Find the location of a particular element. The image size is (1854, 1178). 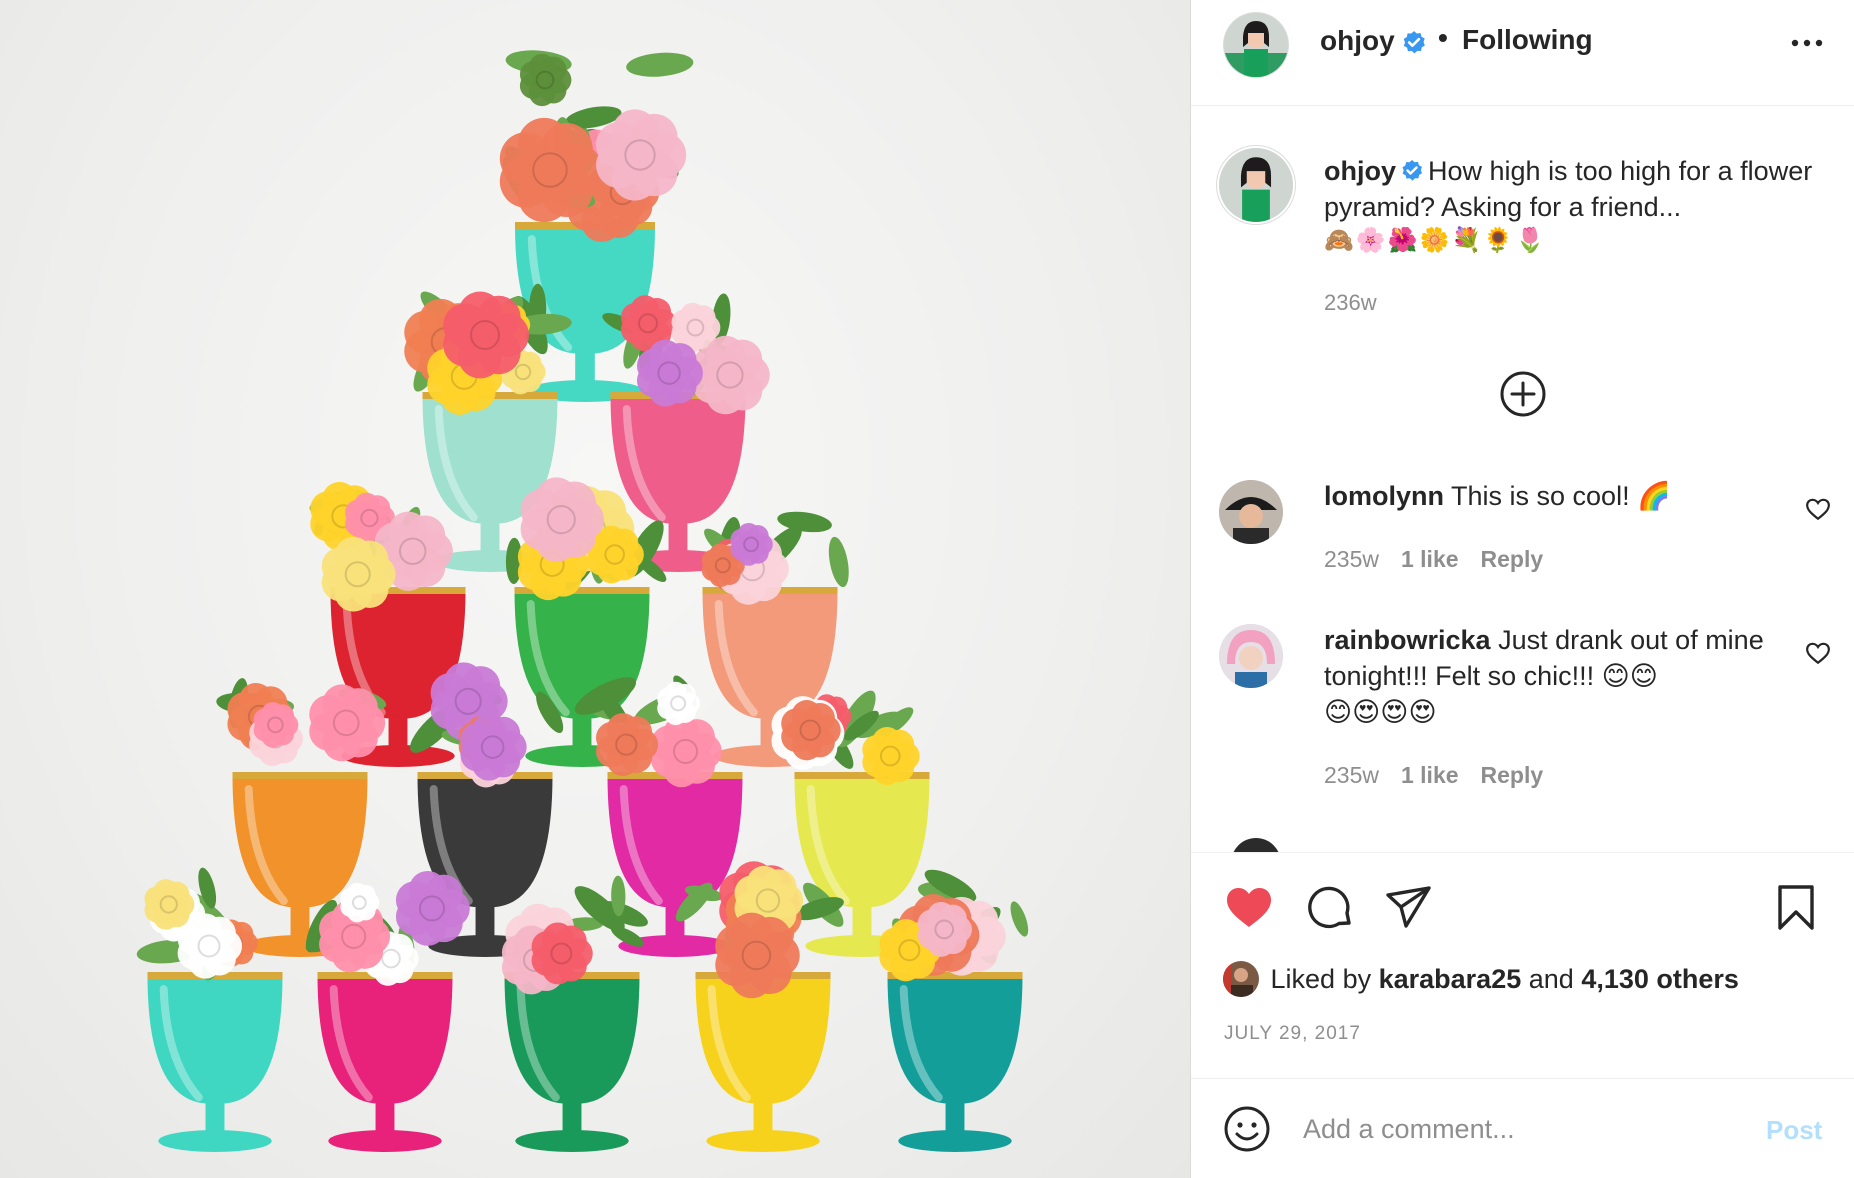

comment-input is located at coordinates (1523, 1129).